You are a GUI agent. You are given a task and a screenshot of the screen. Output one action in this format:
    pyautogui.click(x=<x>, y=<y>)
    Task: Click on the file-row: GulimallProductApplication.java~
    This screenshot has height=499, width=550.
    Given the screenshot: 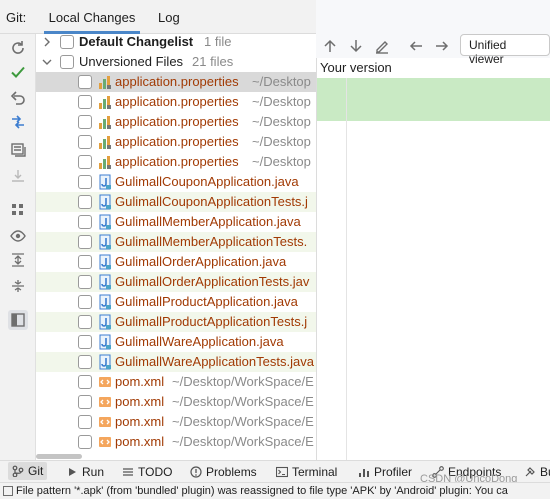 What is the action you would take?
    pyautogui.click(x=176, y=302)
    